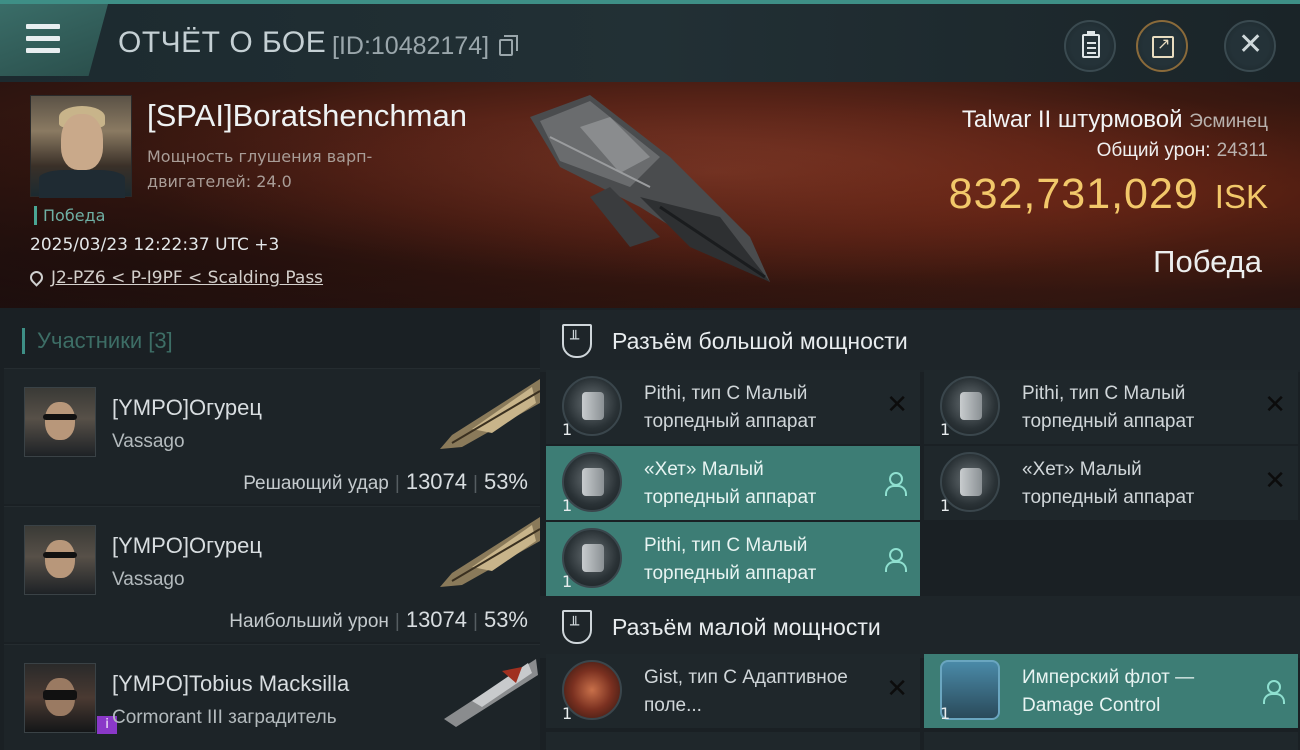  I want to click on battle-id: [ID:10482174], so click(411, 46).